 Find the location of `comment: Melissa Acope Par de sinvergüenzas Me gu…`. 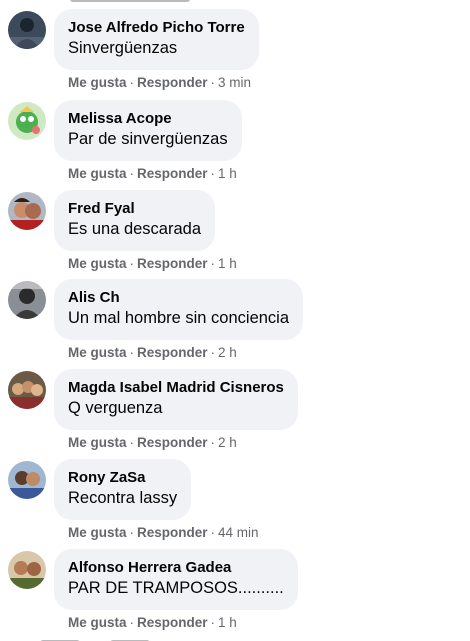

comment: Melissa Acope Par de sinvergüenzas Me gu… is located at coordinates (235, 145).